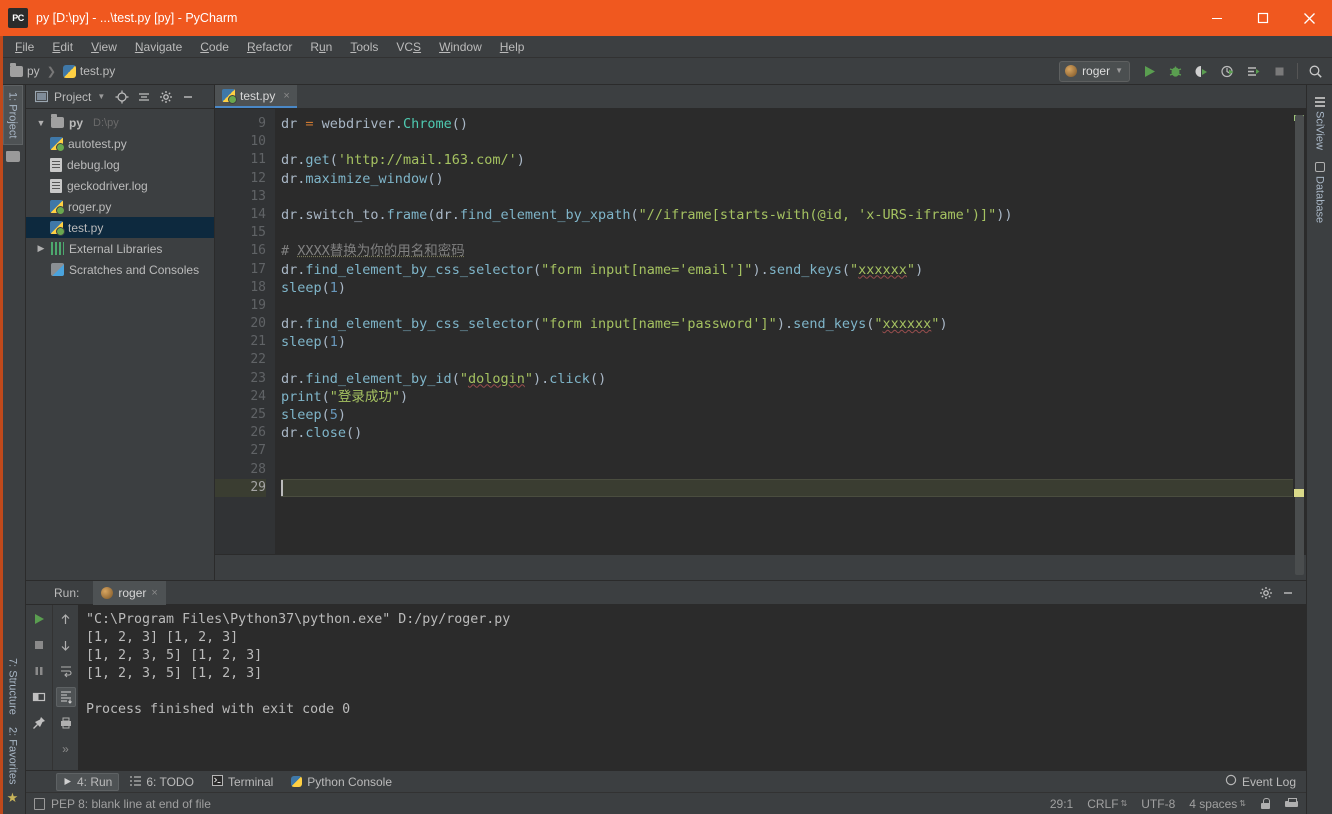 The height and width of the screenshot is (814, 1332). Describe the element at coordinates (1094, 71) in the screenshot. I see `run-configuration-selector: roger ▼` at that location.